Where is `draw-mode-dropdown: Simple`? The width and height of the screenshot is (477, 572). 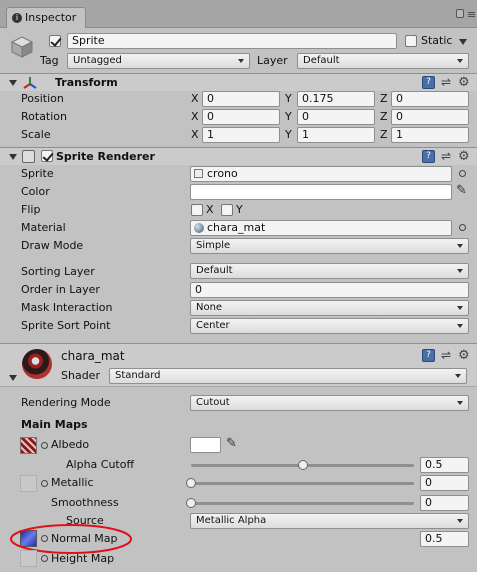 draw-mode-dropdown: Simple is located at coordinates (329, 246).